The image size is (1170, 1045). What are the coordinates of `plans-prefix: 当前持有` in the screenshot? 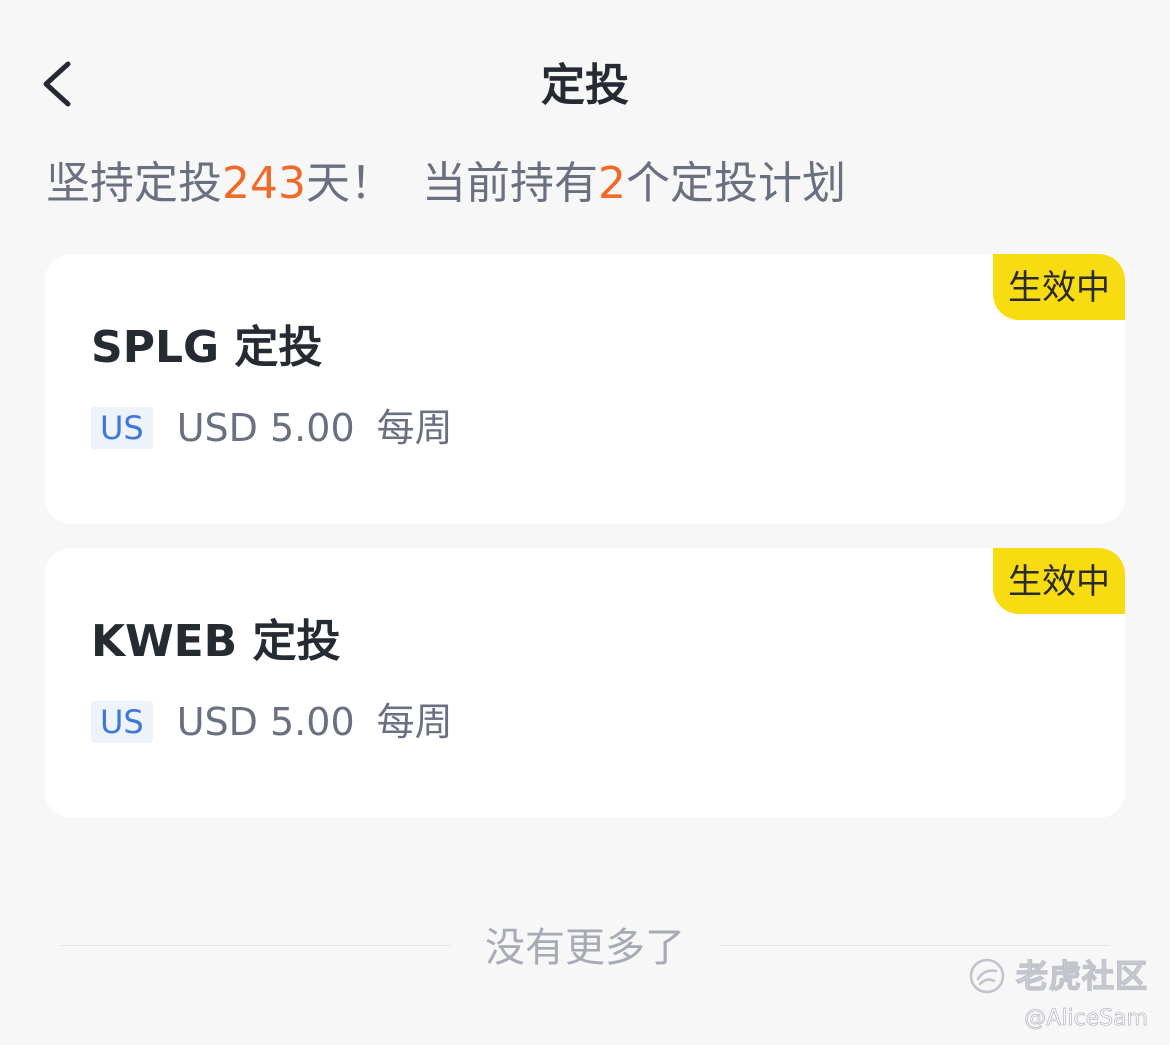 It's located at (509, 183).